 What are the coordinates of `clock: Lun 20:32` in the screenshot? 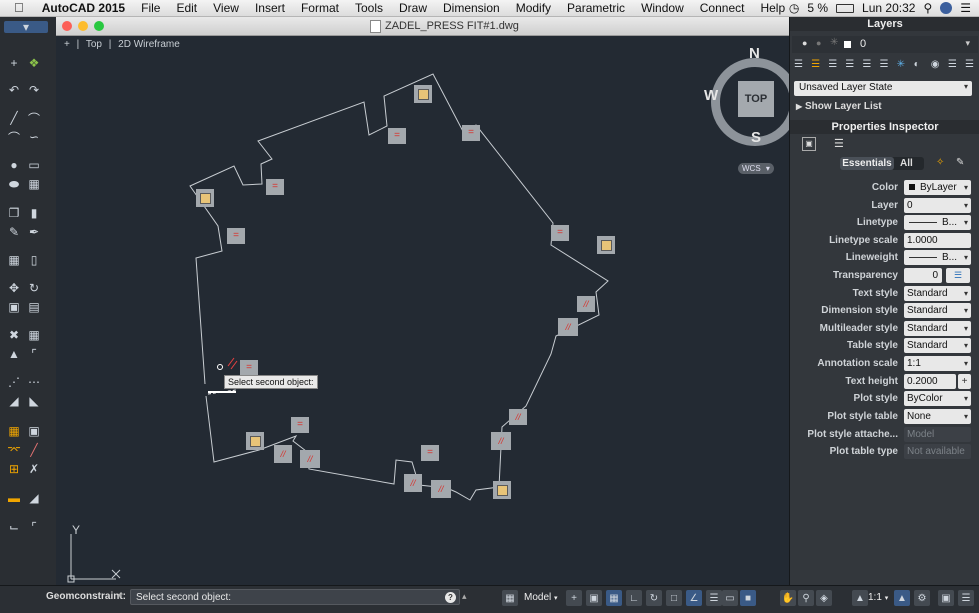 It's located at (888, 8).